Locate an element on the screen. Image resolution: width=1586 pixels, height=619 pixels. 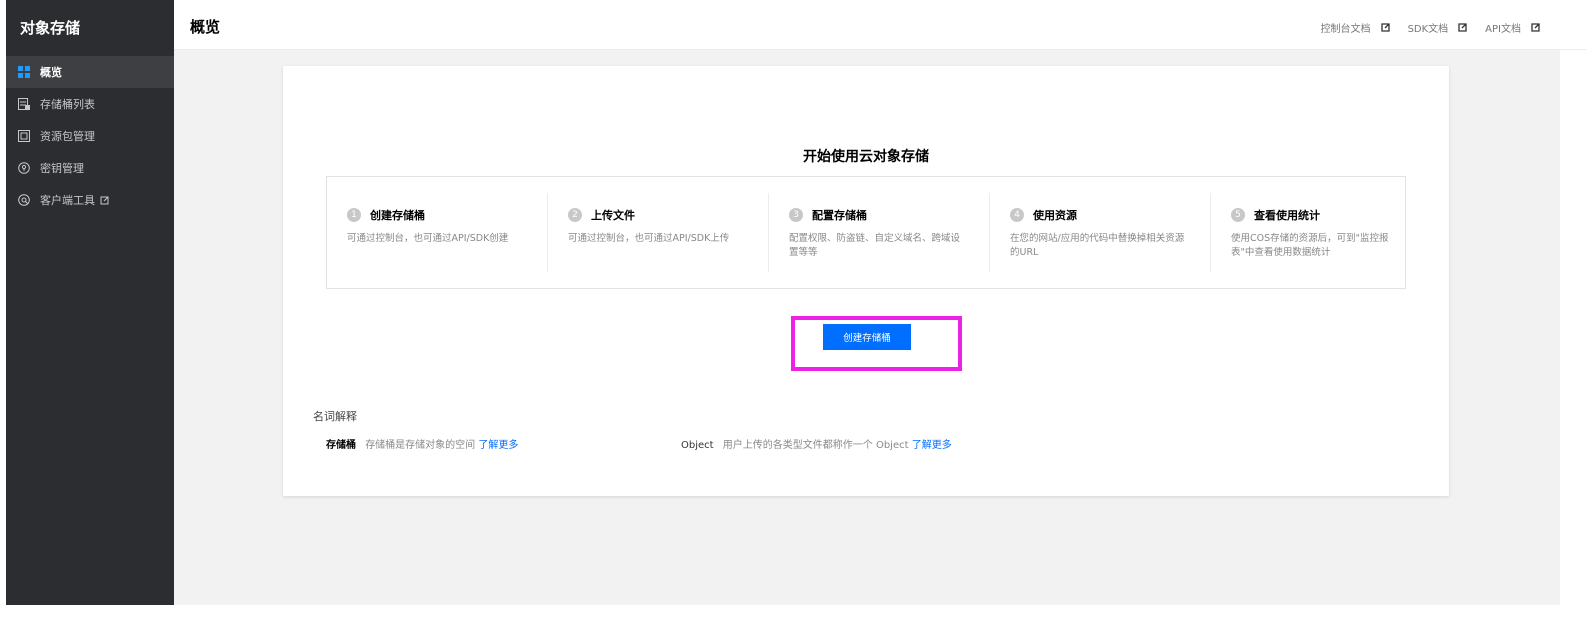
step-number: 4 is located at coordinates (1017, 215).